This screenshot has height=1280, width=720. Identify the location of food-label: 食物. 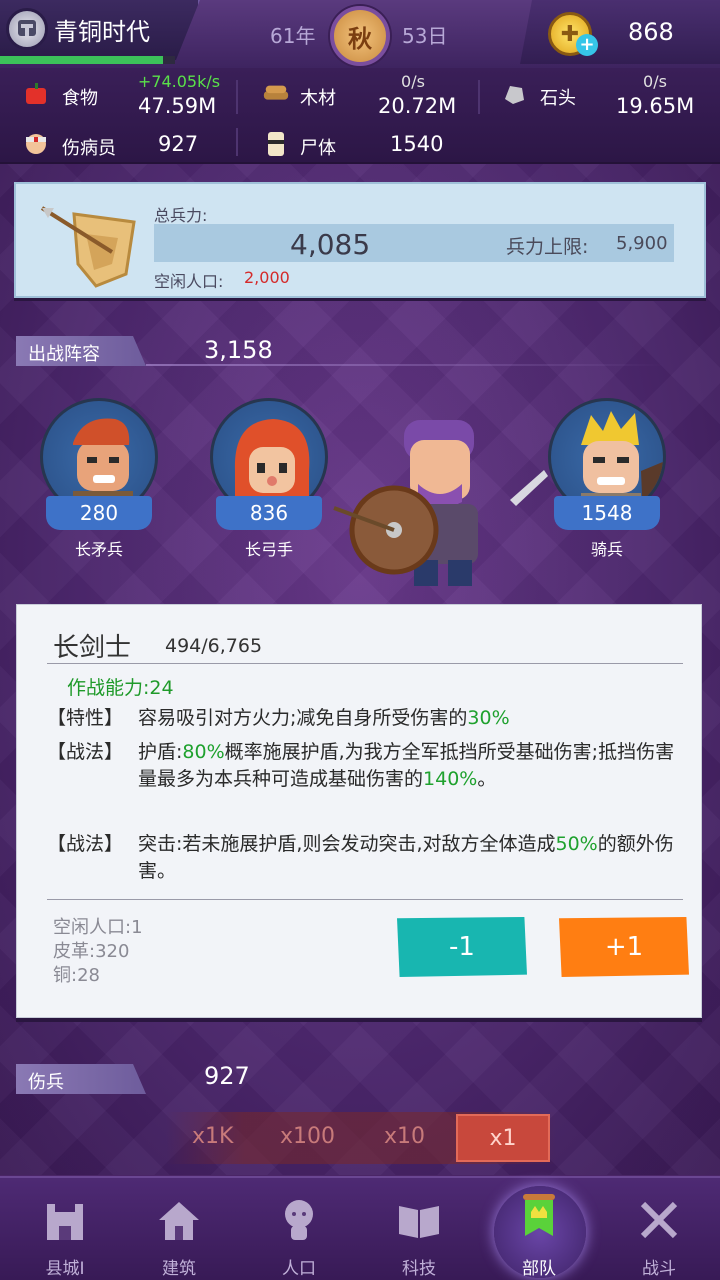
(80, 98).